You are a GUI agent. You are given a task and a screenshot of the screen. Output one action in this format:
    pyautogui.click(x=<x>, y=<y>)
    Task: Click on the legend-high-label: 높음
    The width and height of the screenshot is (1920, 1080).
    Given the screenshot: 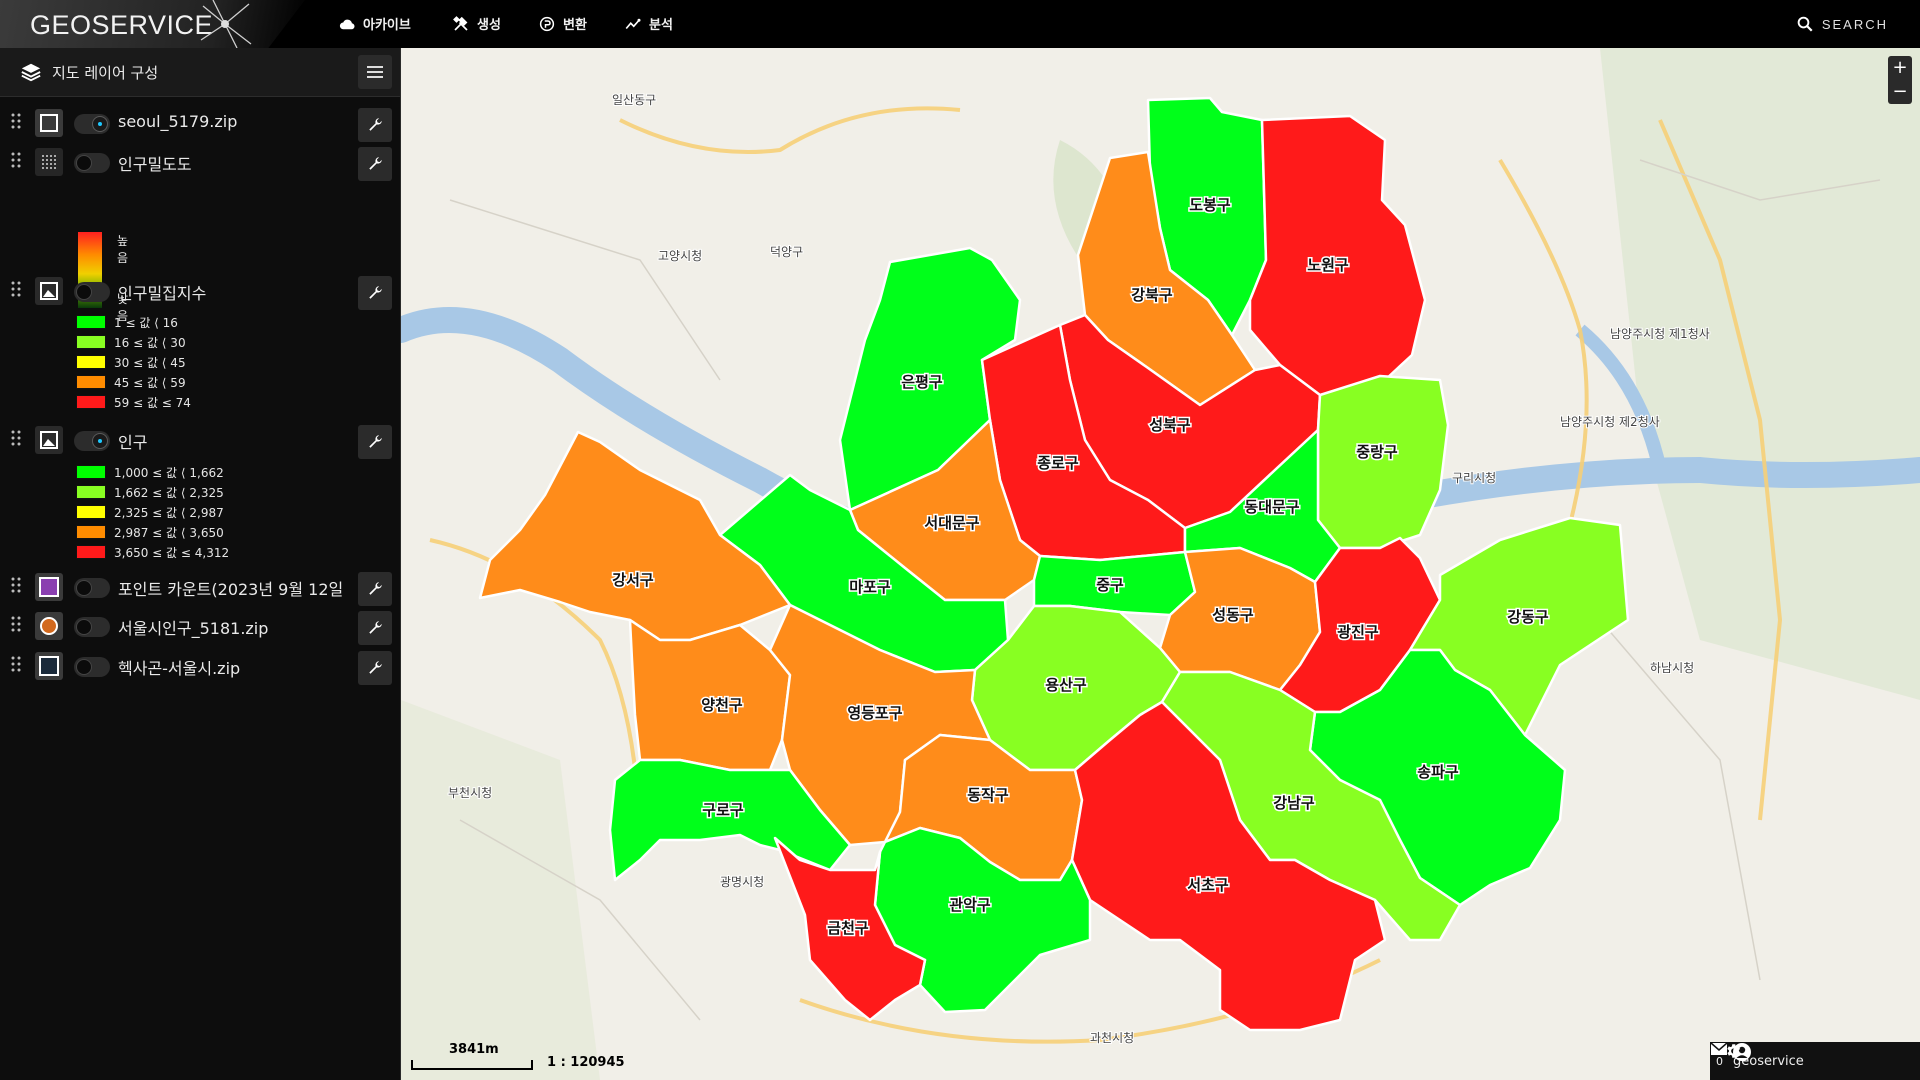 What is the action you would take?
    pyautogui.click(x=123, y=249)
    